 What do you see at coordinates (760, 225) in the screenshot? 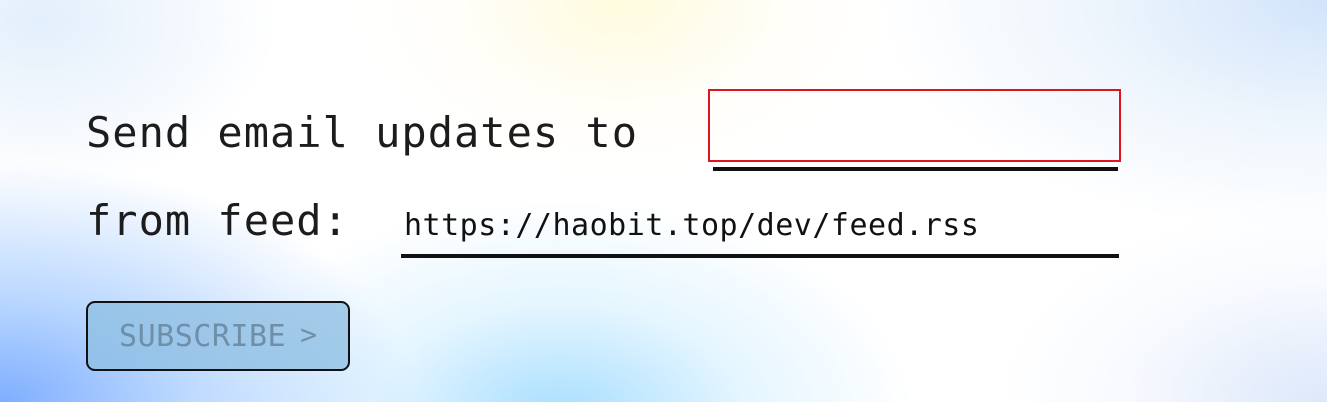
I see `feed-url-input` at bounding box center [760, 225].